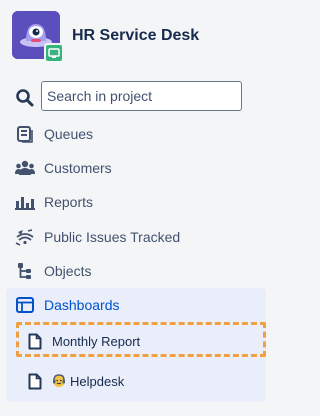 This screenshot has height=416, width=320. What do you see at coordinates (59, 381) in the screenshot?
I see `helpdesk-emoji-icon` at bounding box center [59, 381].